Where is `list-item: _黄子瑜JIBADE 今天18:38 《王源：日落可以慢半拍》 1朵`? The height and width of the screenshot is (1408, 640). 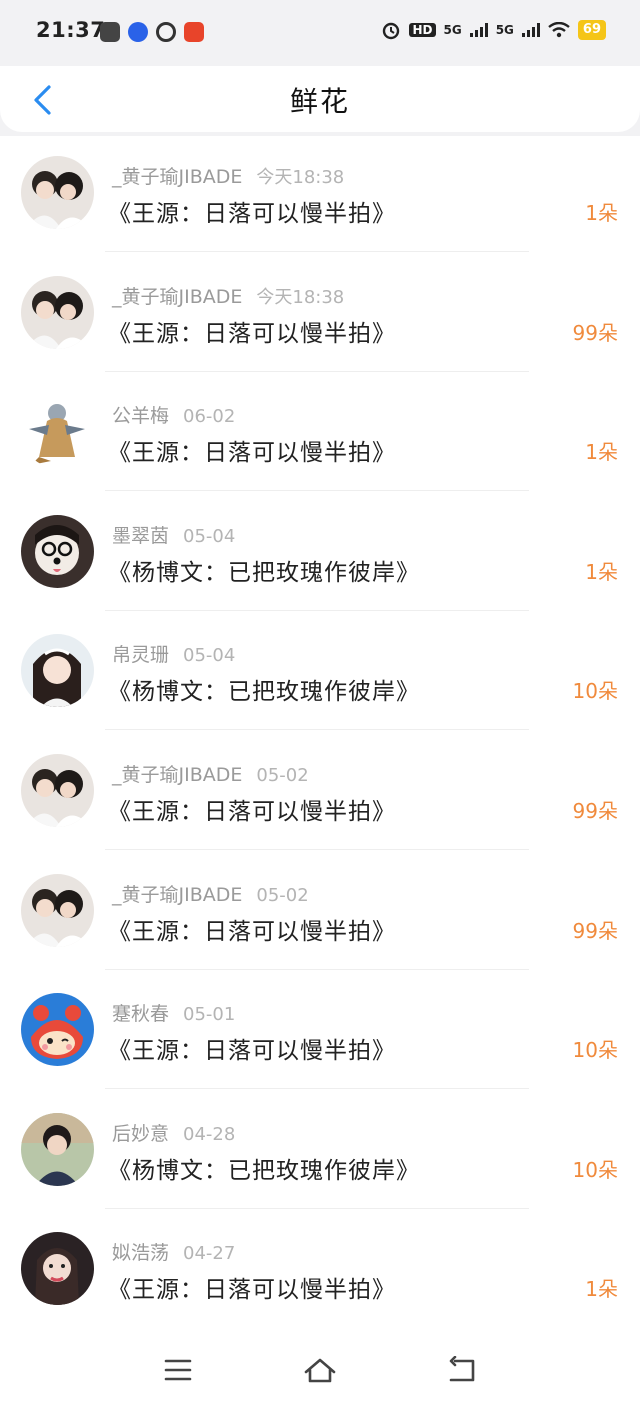
list-item: _黄子瑜JIBADE 今天18:38 《王源：日落可以慢半拍》 1朵 is located at coordinates (320, 196).